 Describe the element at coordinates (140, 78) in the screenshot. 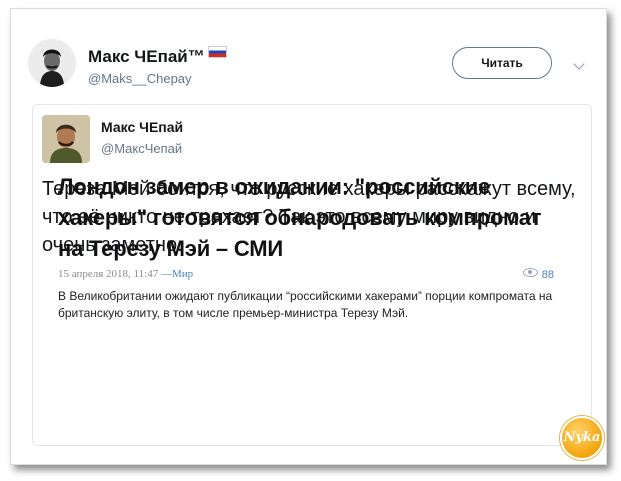

I see `author-handle: @Maks__Chepay` at that location.